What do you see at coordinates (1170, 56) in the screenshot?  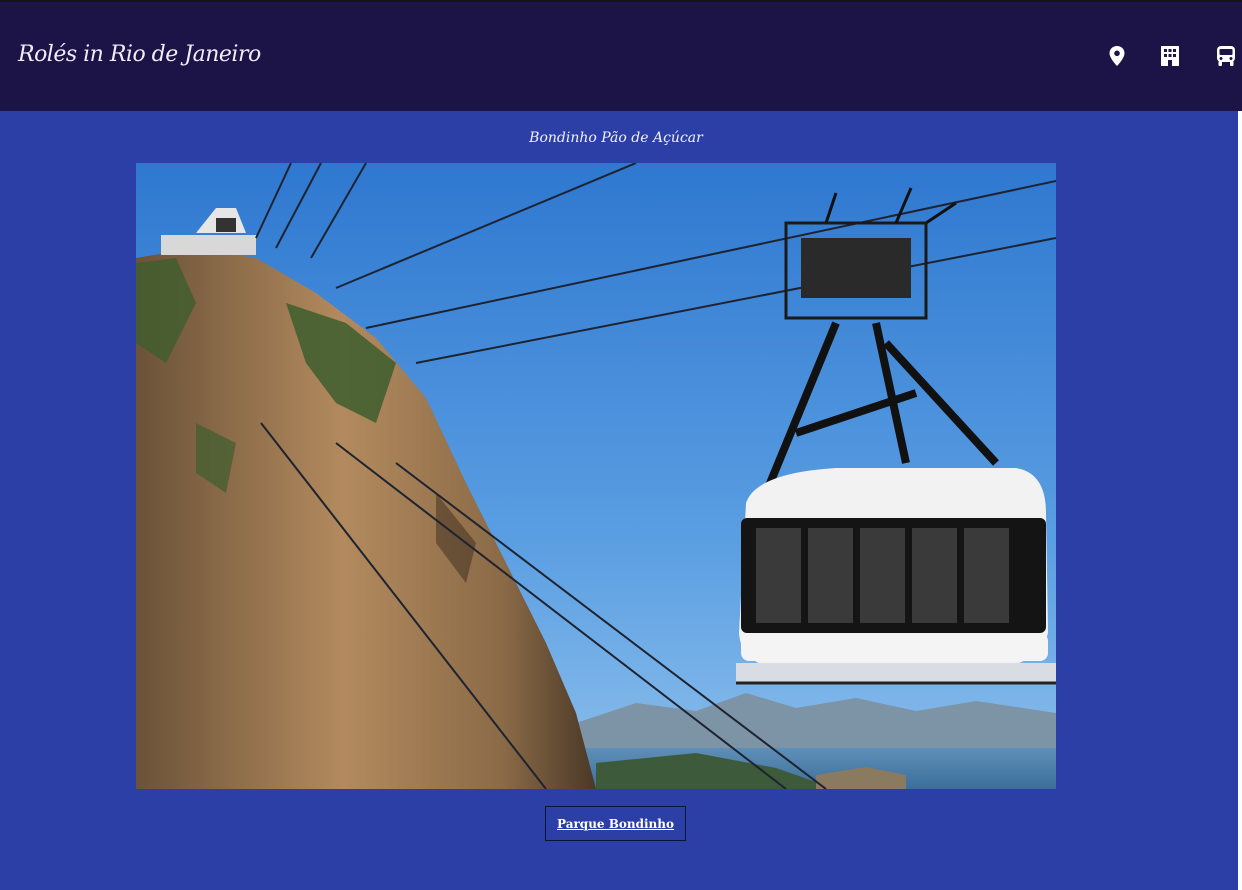 I see `building-icon` at bounding box center [1170, 56].